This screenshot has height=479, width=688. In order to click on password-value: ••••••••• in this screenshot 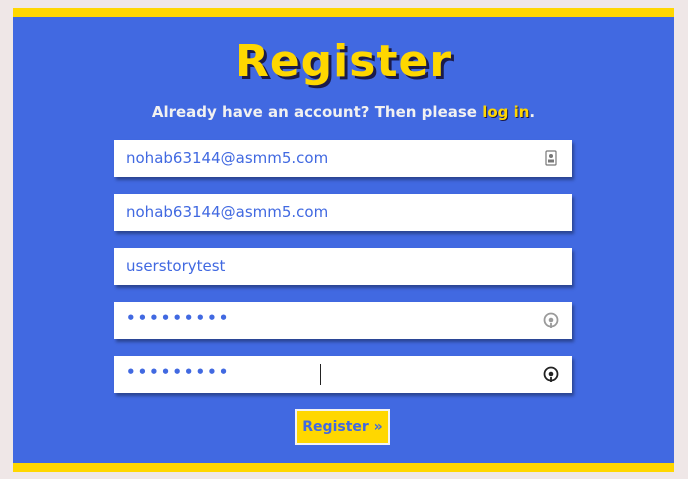, I will do `click(178, 318)`.